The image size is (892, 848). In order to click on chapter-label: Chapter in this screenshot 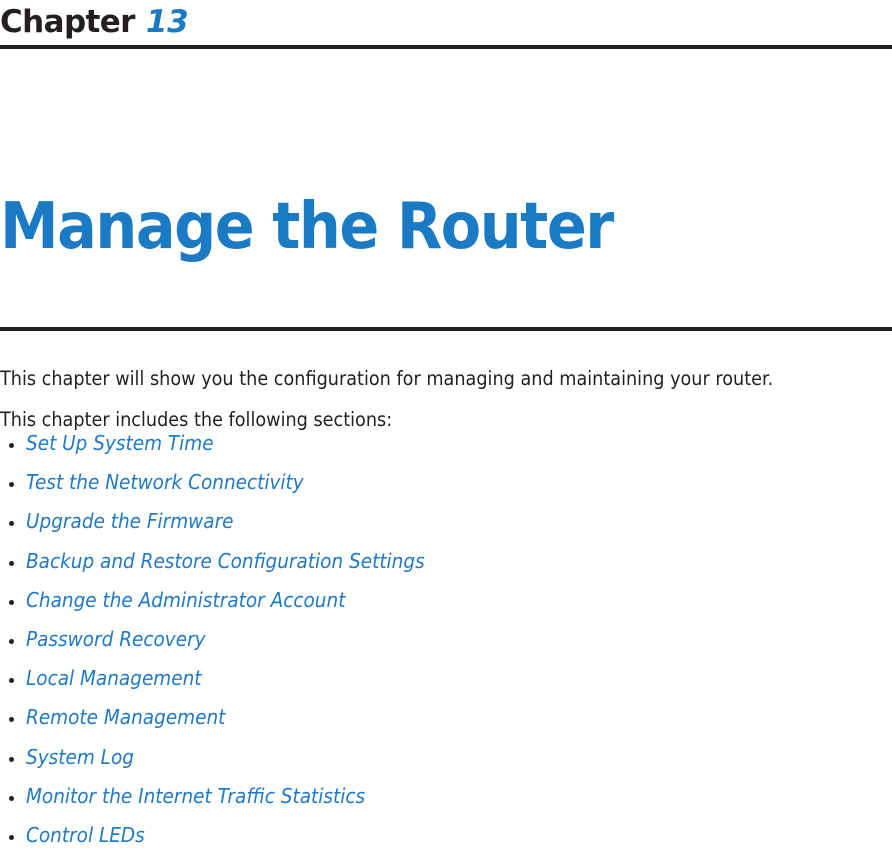, I will do `click(67, 21)`.